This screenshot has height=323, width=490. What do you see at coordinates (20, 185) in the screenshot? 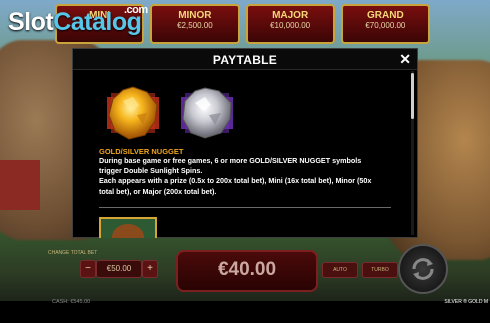
I see `barn` at bounding box center [20, 185].